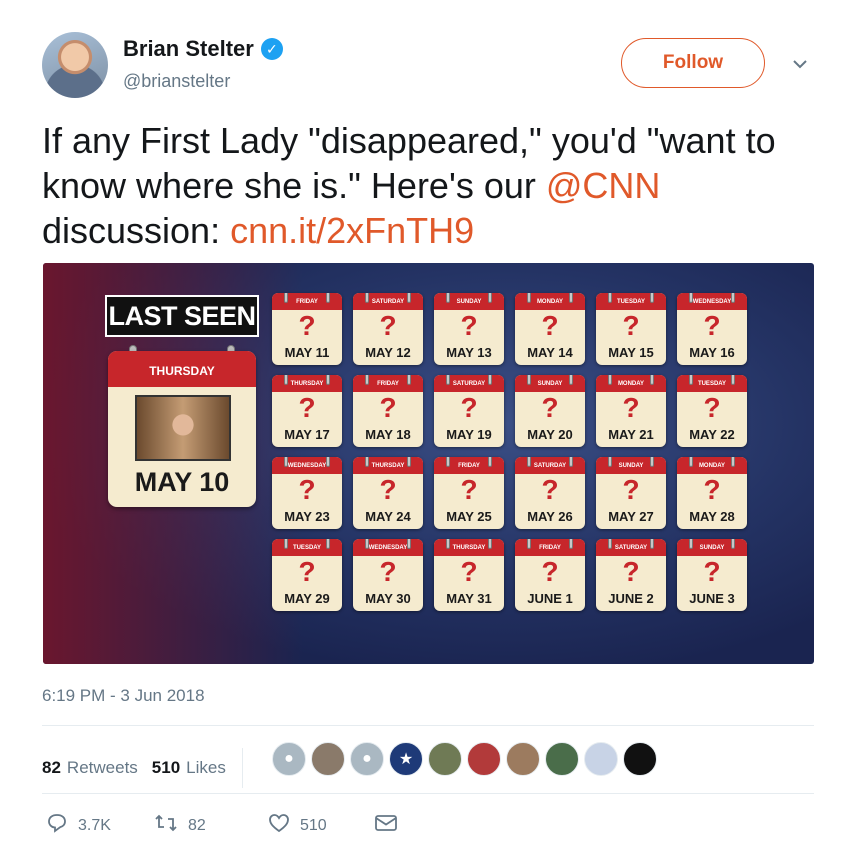  Describe the element at coordinates (712, 352) in the screenshot. I see `calendar-date: MAY 16` at that location.